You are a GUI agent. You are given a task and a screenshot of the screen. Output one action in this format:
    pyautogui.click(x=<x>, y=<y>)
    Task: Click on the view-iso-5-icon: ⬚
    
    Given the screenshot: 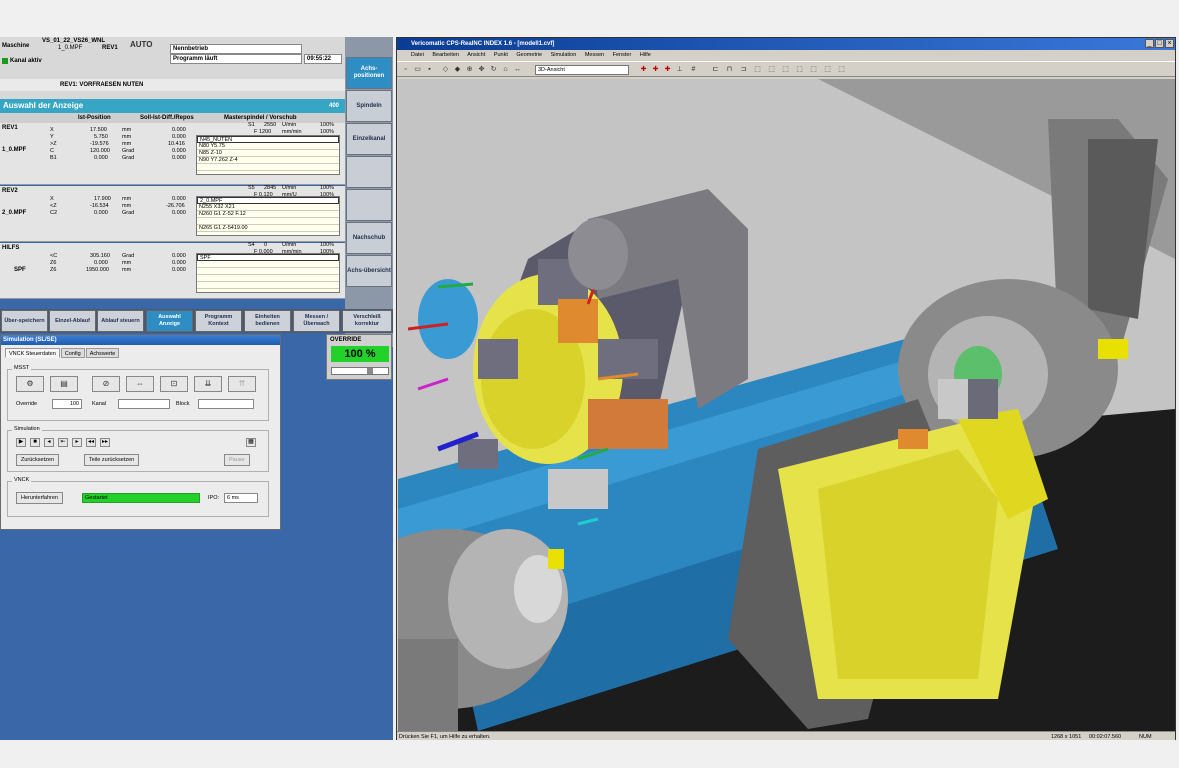 What is the action you would take?
    pyautogui.click(x=813, y=69)
    